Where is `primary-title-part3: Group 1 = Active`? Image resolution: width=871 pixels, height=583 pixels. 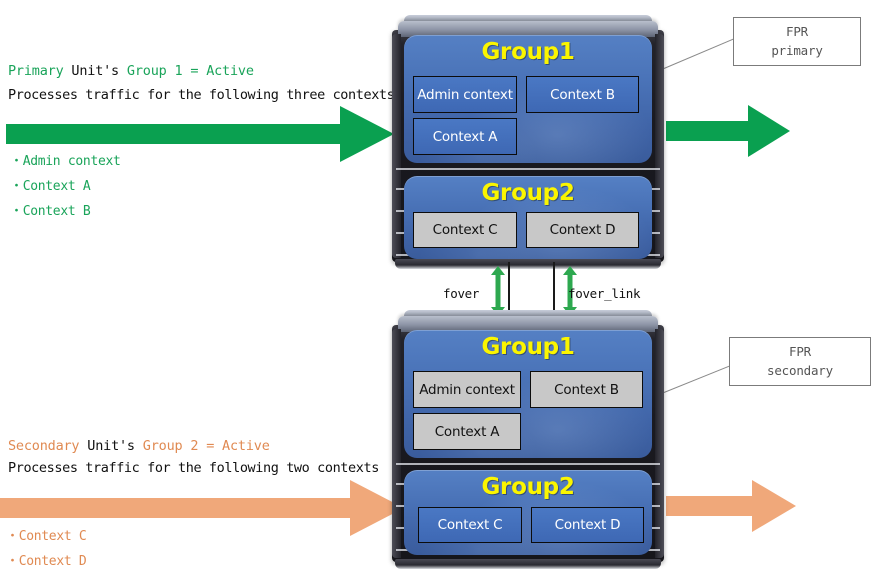
primary-title-part3: Group 1 = Active is located at coordinates (190, 71).